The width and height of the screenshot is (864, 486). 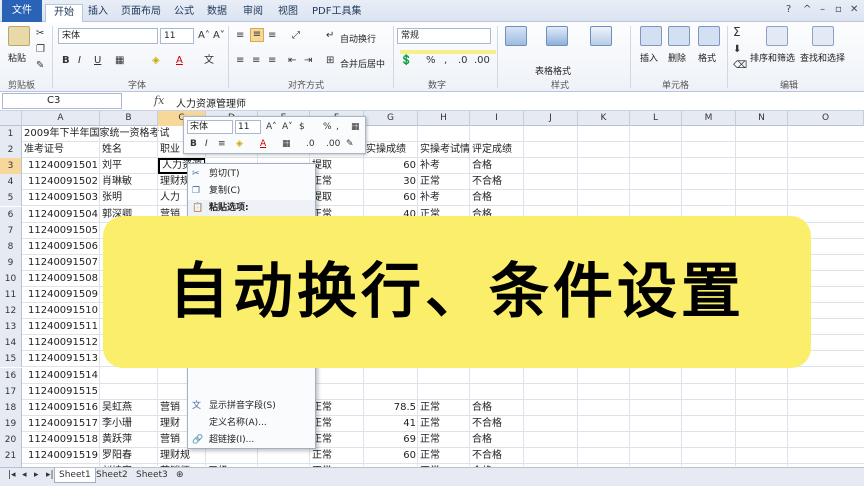 I want to click on cell-i21: 不合格, so click(x=497, y=456).